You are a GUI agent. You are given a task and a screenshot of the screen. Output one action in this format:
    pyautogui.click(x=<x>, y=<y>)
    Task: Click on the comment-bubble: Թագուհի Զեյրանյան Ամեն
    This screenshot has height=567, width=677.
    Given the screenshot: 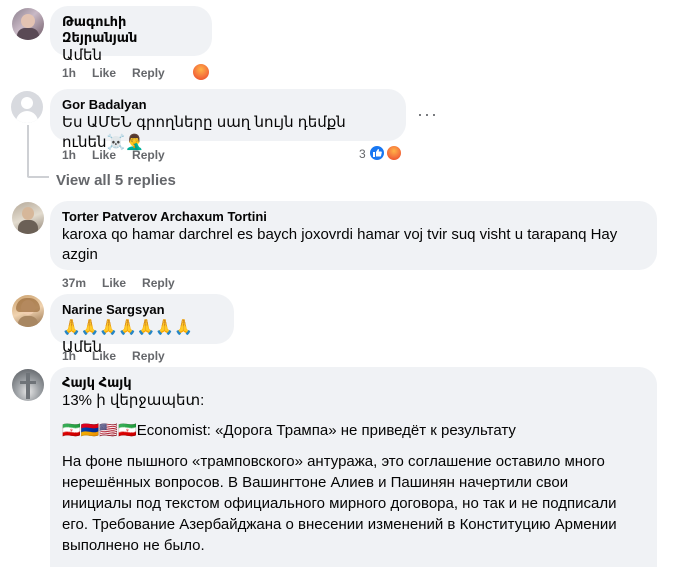 What is the action you would take?
    pyautogui.click(x=131, y=35)
    